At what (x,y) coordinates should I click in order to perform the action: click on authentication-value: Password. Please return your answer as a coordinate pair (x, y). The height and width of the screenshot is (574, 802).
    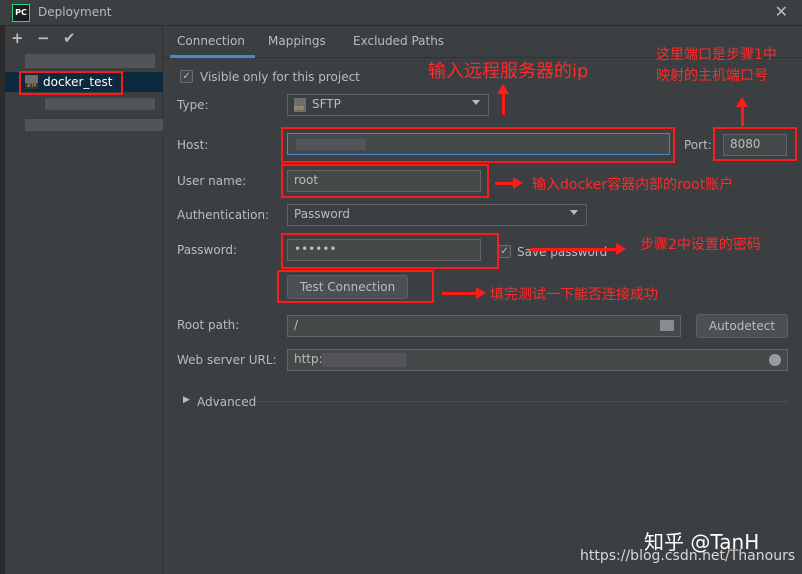
    Looking at the image, I should click on (322, 214).